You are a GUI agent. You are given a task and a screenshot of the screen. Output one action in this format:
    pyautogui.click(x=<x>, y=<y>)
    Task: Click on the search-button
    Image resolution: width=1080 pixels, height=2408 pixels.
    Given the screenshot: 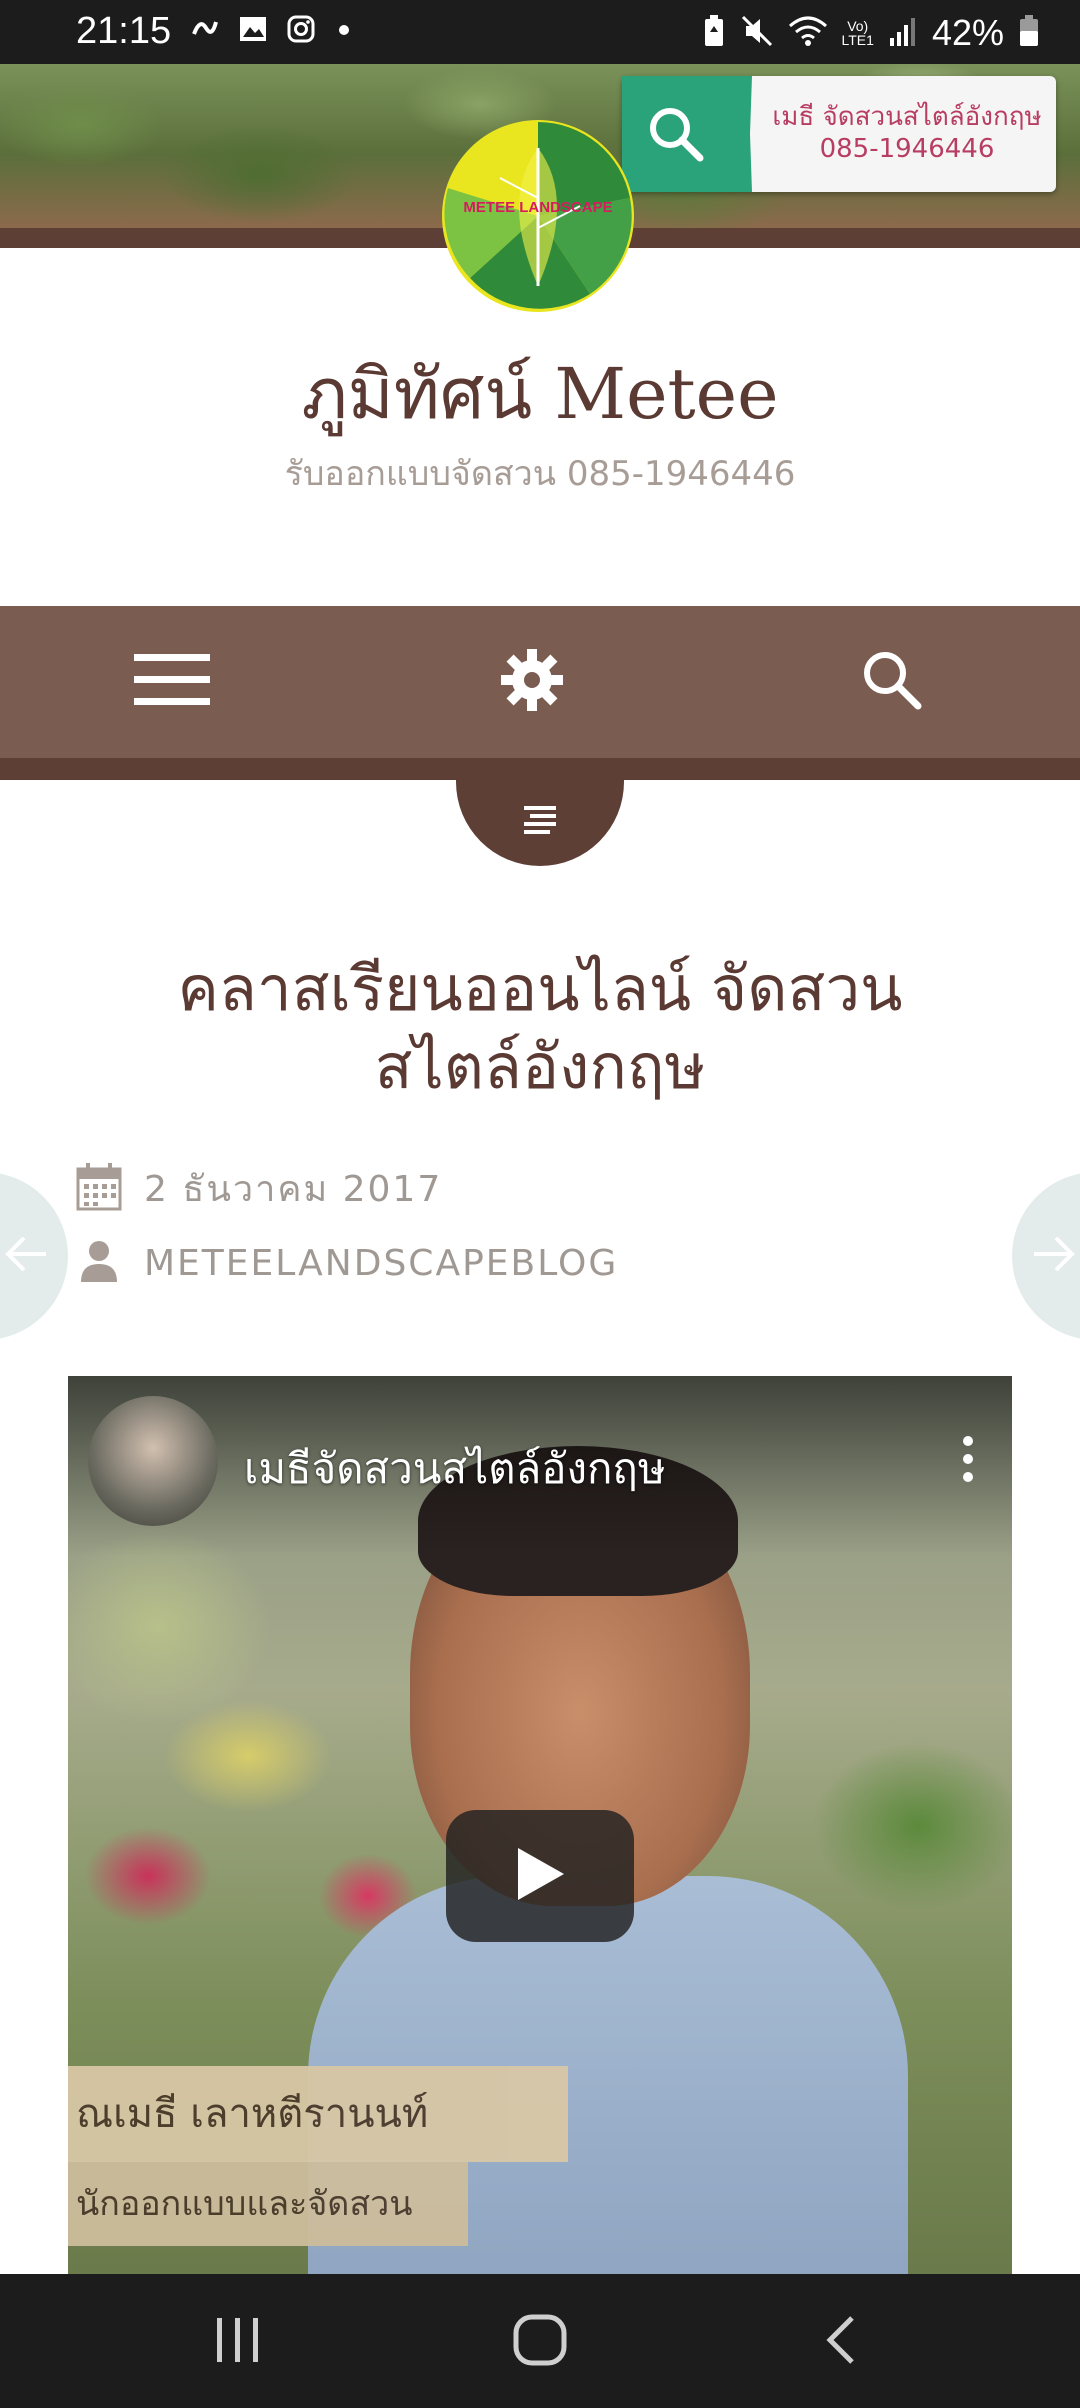 What is the action you would take?
    pyautogui.click(x=892, y=682)
    